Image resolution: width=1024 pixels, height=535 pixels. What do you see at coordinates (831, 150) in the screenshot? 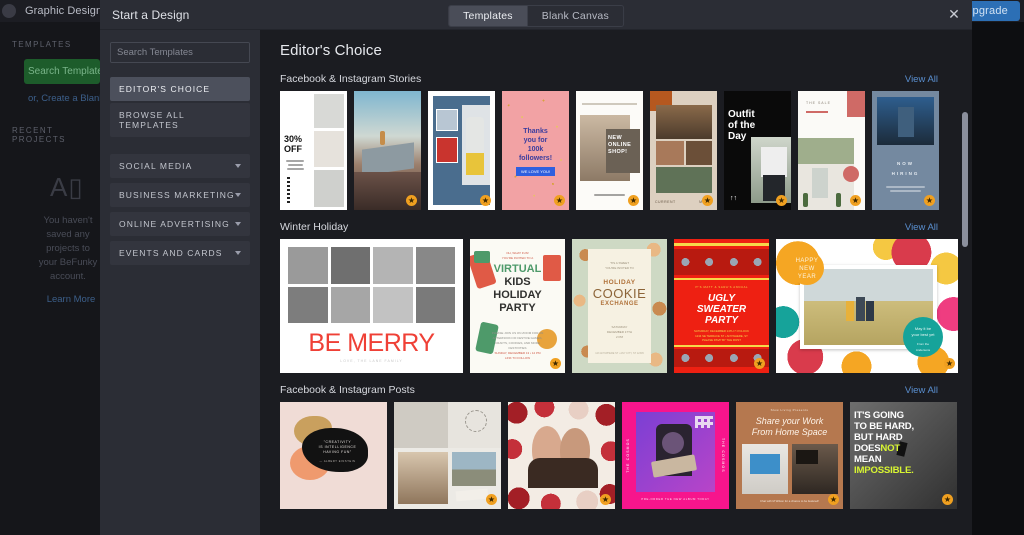
I see `template-card: THE SALE ★` at bounding box center [831, 150].